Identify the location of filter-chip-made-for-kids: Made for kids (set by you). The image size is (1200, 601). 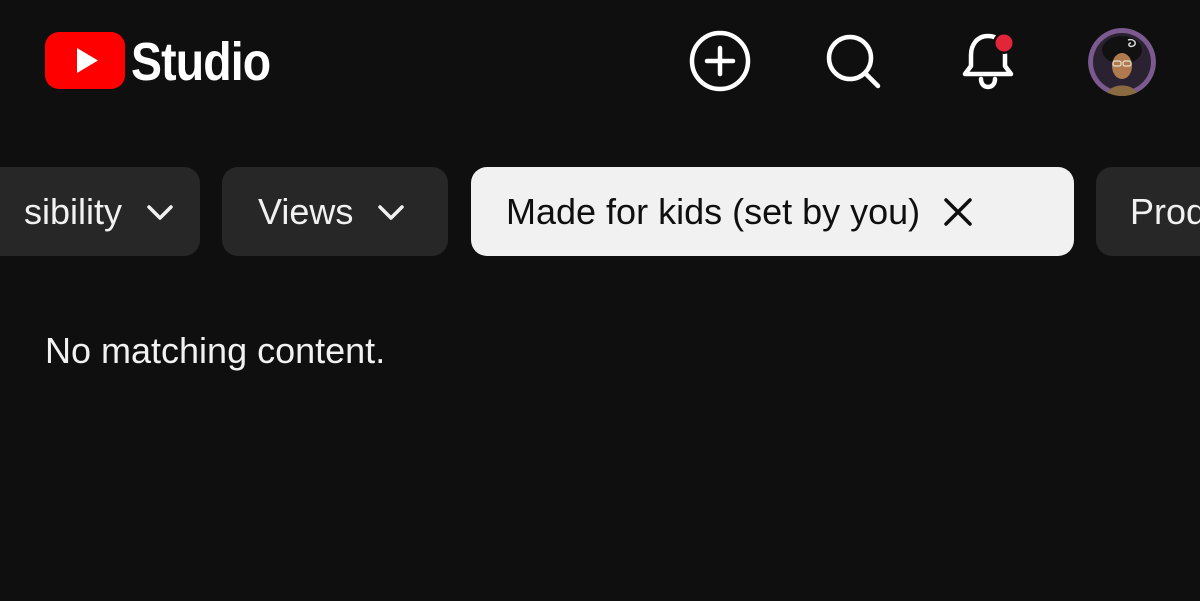
(772, 211).